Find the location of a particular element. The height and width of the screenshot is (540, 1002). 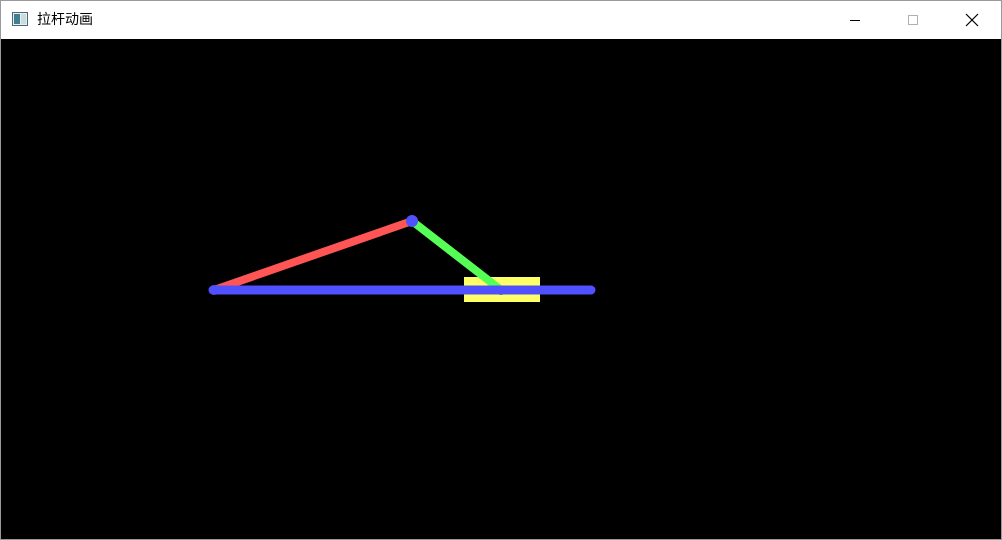

title-bar: 拉杆动画 is located at coordinates (501, 20).